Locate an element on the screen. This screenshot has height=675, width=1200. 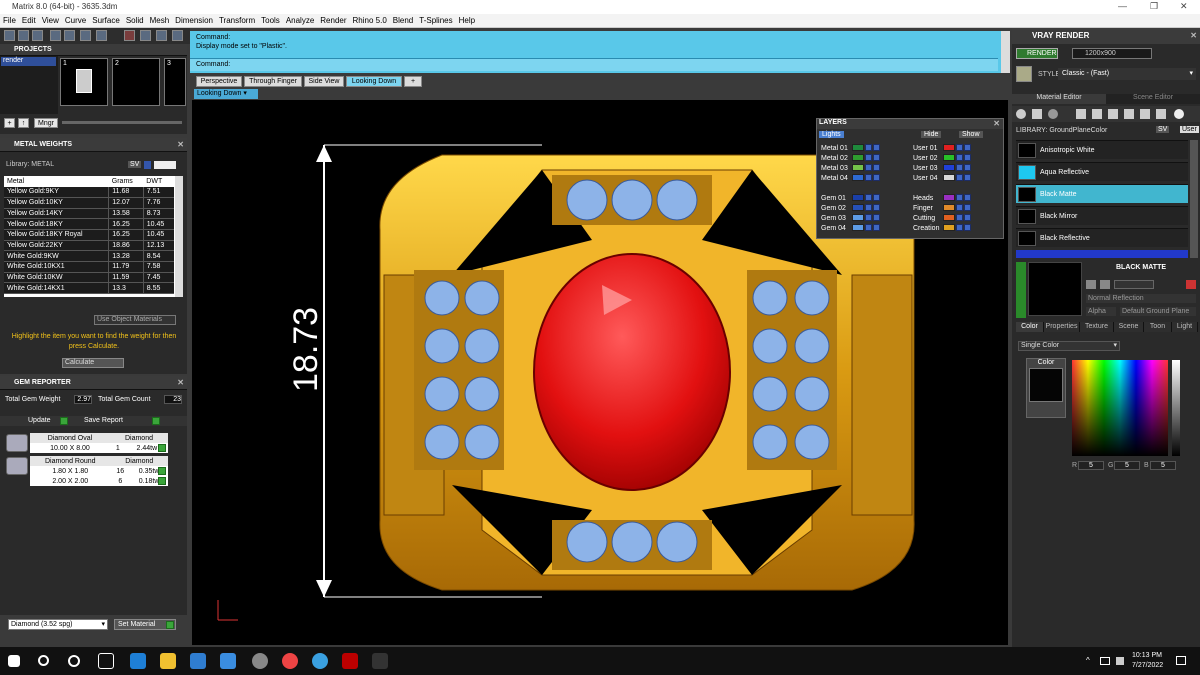
table-row: White Gold:10KW 11.59 7.45 is located at coordinates (89, 278).